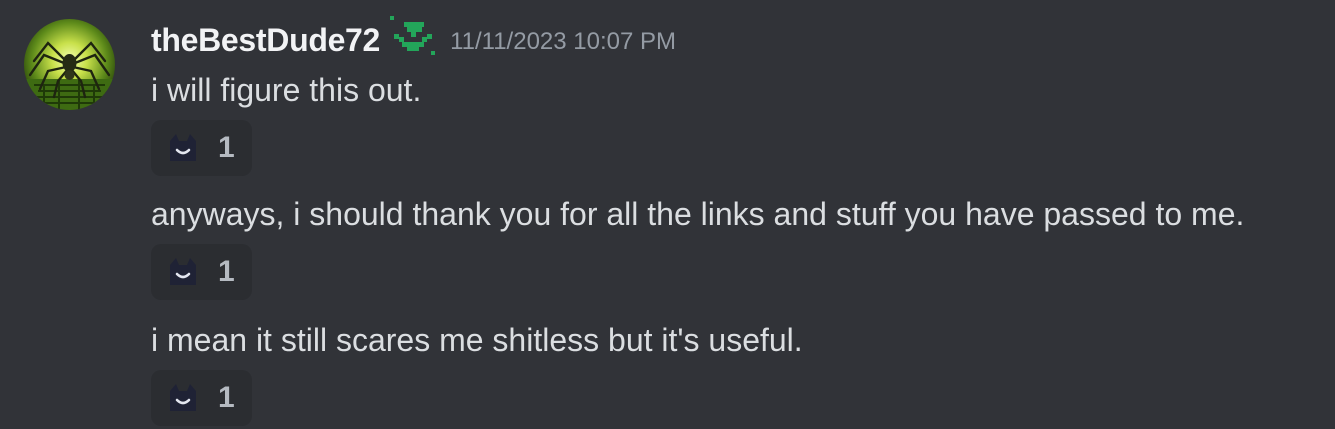 The height and width of the screenshot is (429, 1335). I want to click on message-header: theBestDude72 11/11/2023 10:07 PM, so click(413, 40).